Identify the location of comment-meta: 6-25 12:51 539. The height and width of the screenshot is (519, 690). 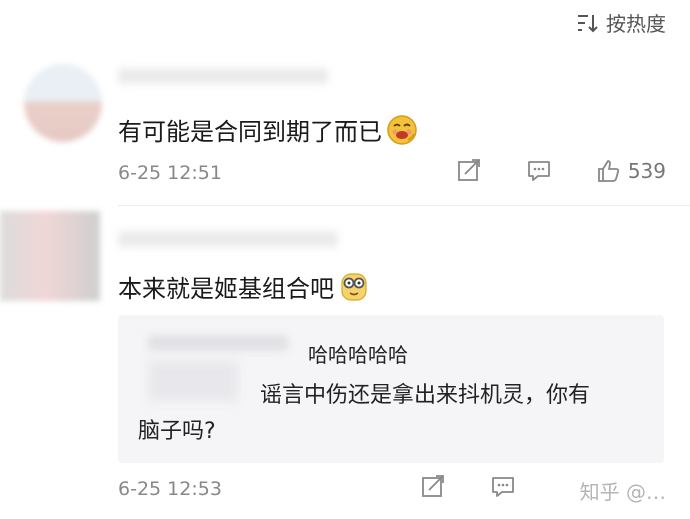
(392, 171).